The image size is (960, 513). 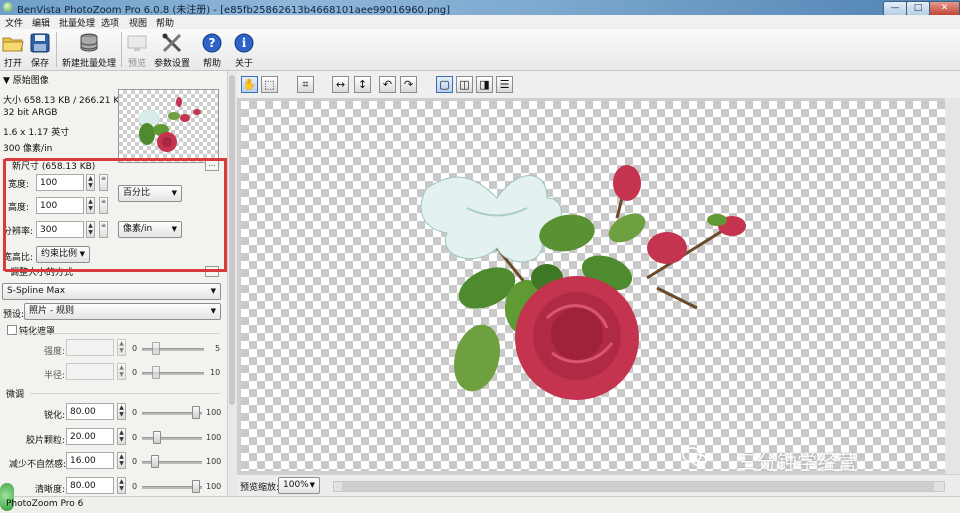 I want to click on panel-scrollbar, so click(x=232, y=283).